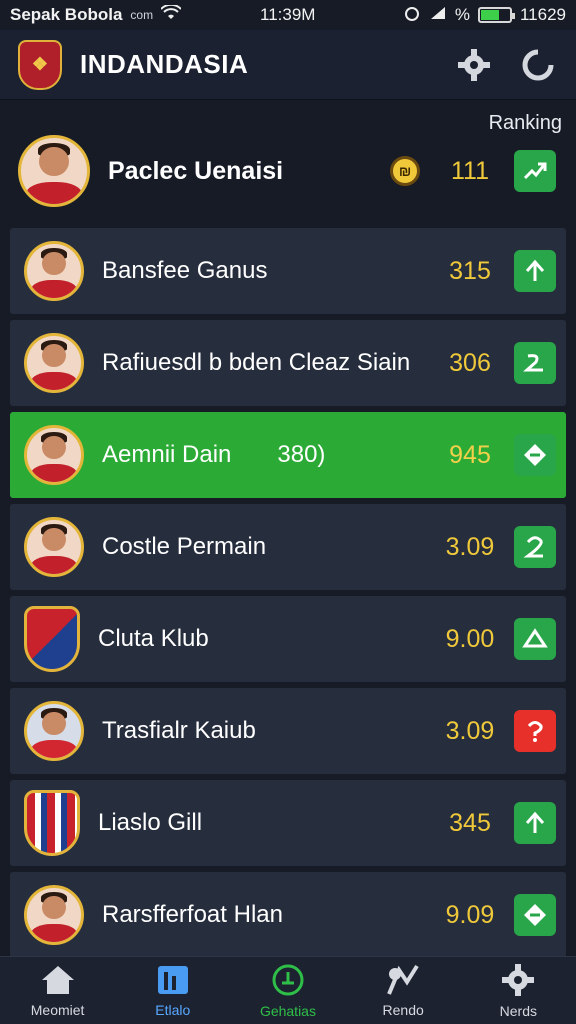  I want to click on settings-button, so click(474, 65).